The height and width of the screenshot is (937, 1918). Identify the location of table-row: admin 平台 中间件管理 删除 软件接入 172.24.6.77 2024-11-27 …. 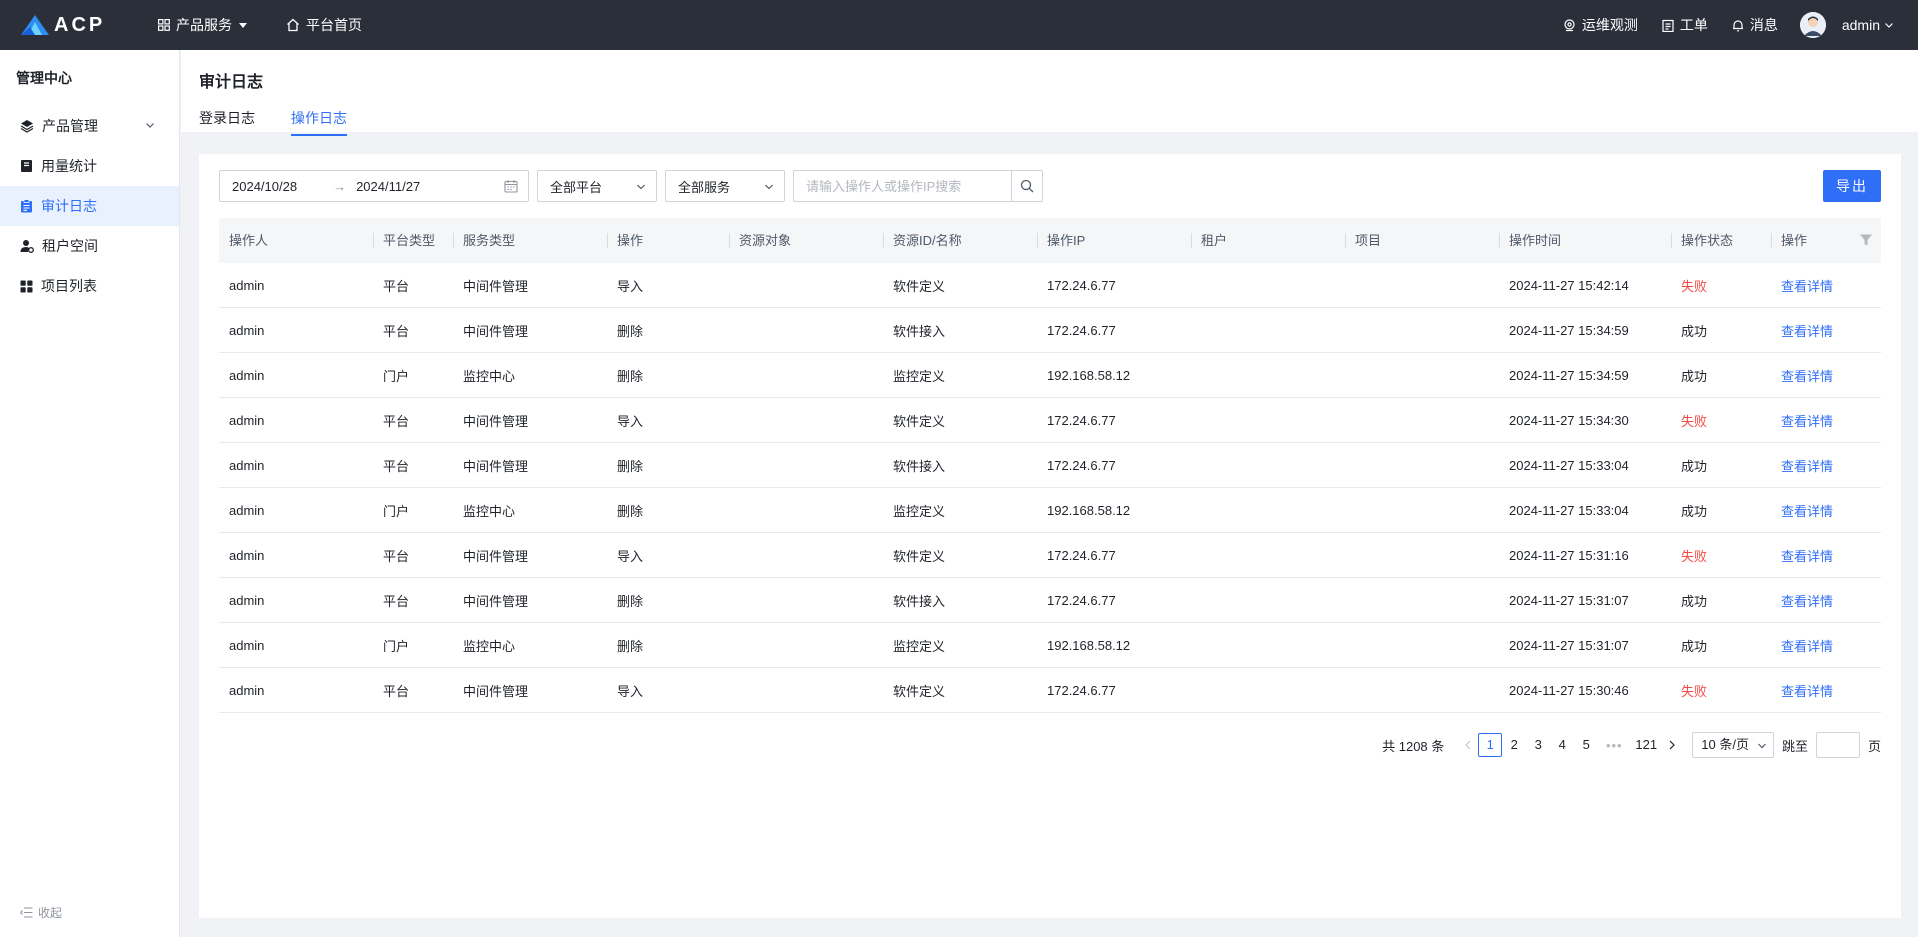
(1050, 330).